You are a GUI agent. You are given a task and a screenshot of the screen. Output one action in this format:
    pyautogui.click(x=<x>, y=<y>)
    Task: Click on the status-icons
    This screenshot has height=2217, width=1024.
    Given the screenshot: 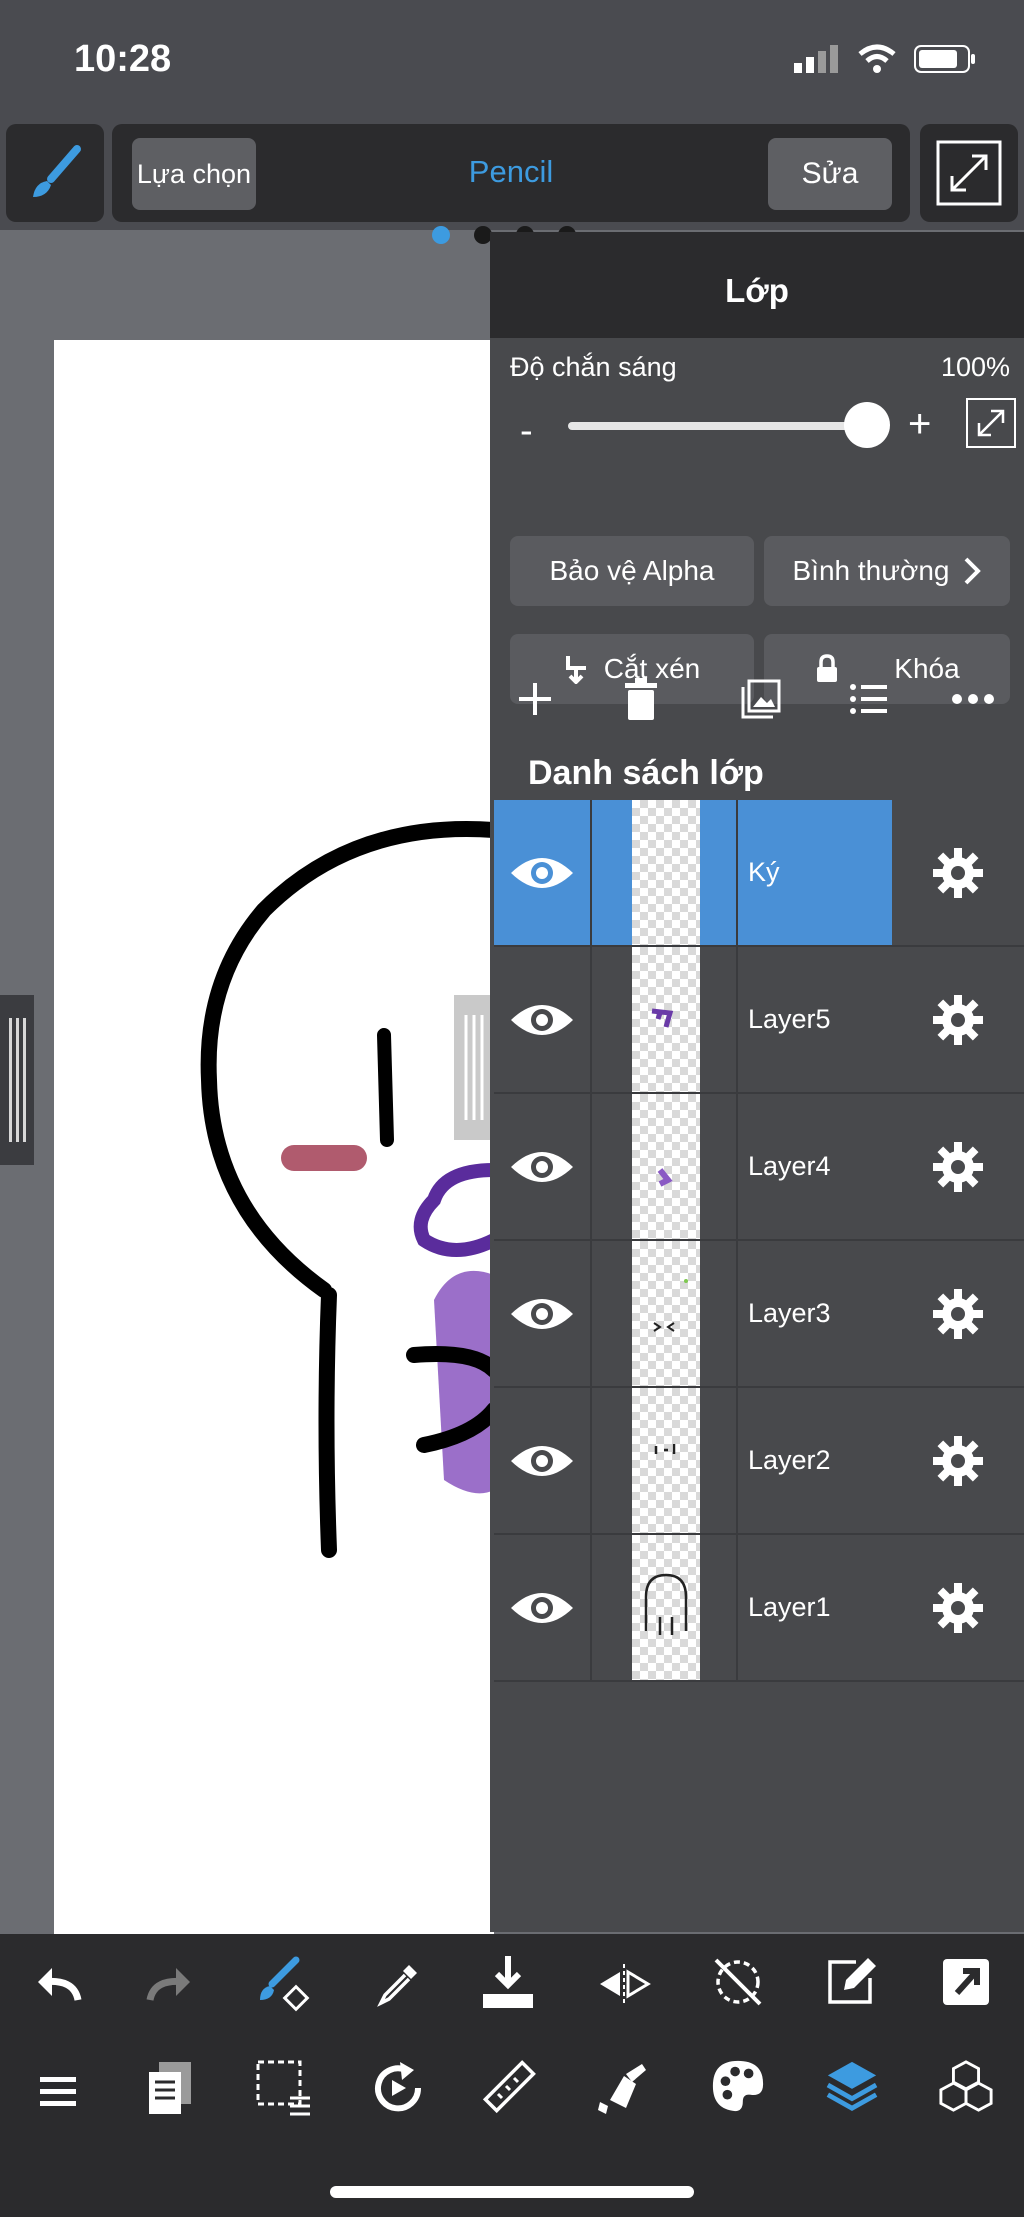 What is the action you would take?
    pyautogui.click(x=885, y=59)
    